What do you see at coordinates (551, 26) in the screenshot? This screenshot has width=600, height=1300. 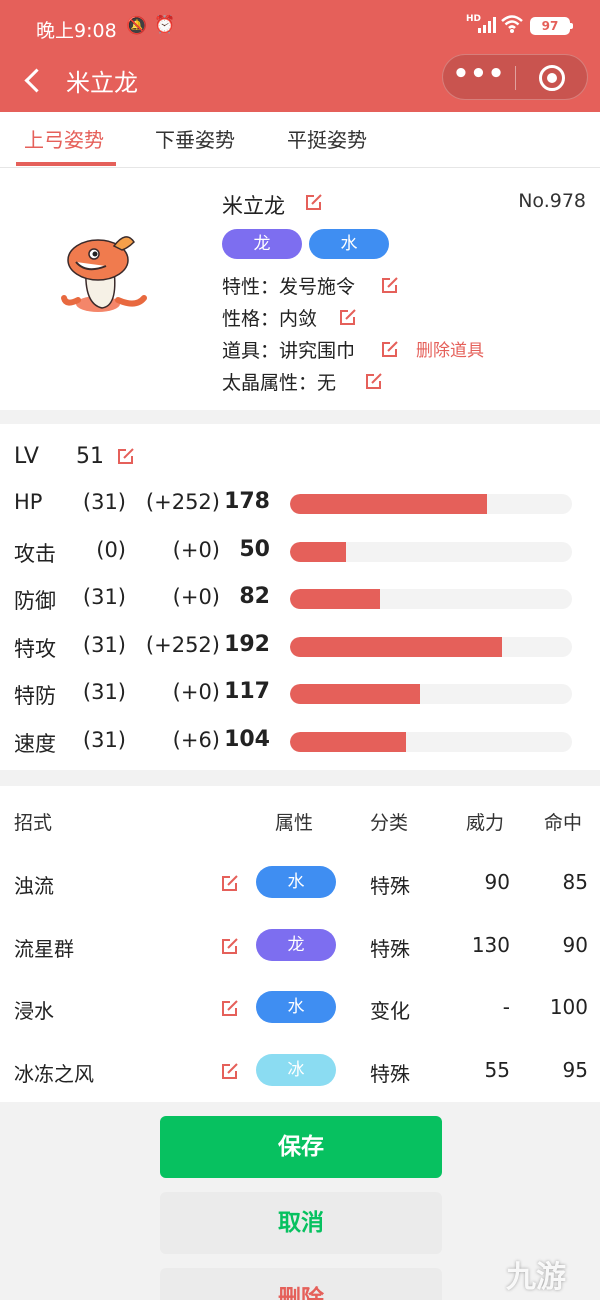 I see `battery-icon: 97` at bounding box center [551, 26].